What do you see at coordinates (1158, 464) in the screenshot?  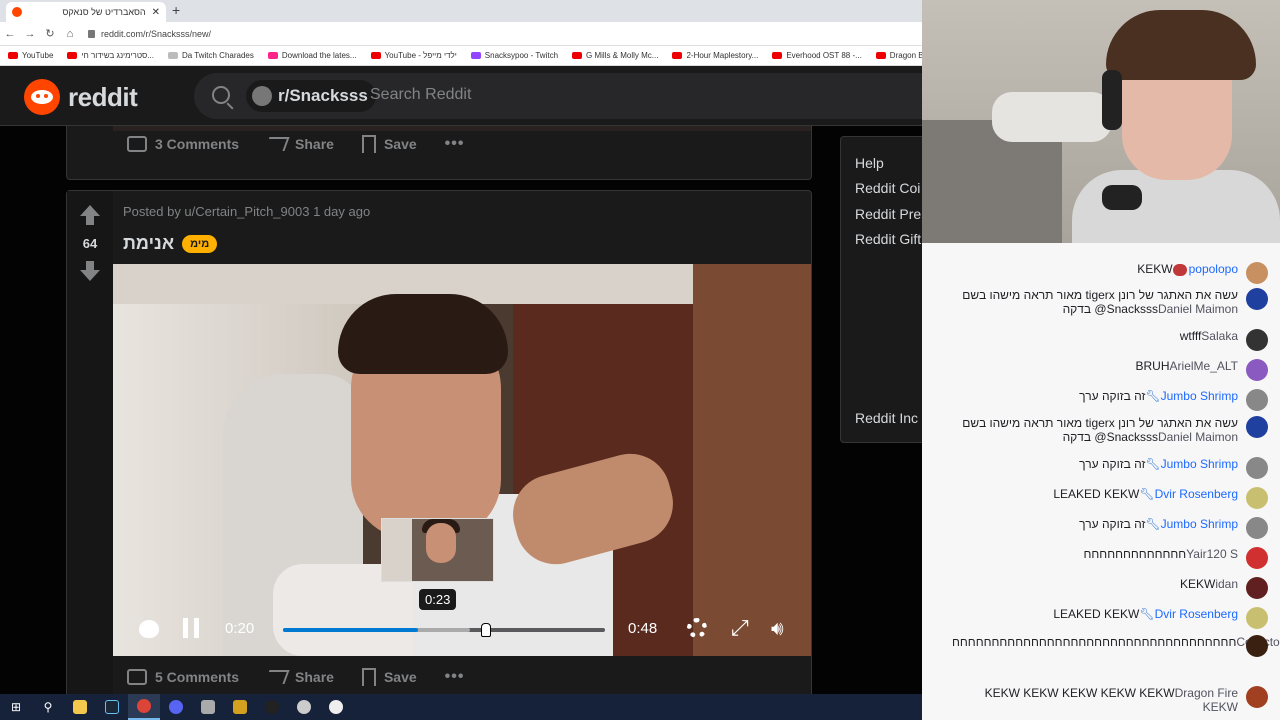 I see `chat-message-body: זה בזוקה ערך🔧︎Jumbo Shrimp` at bounding box center [1158, 464].